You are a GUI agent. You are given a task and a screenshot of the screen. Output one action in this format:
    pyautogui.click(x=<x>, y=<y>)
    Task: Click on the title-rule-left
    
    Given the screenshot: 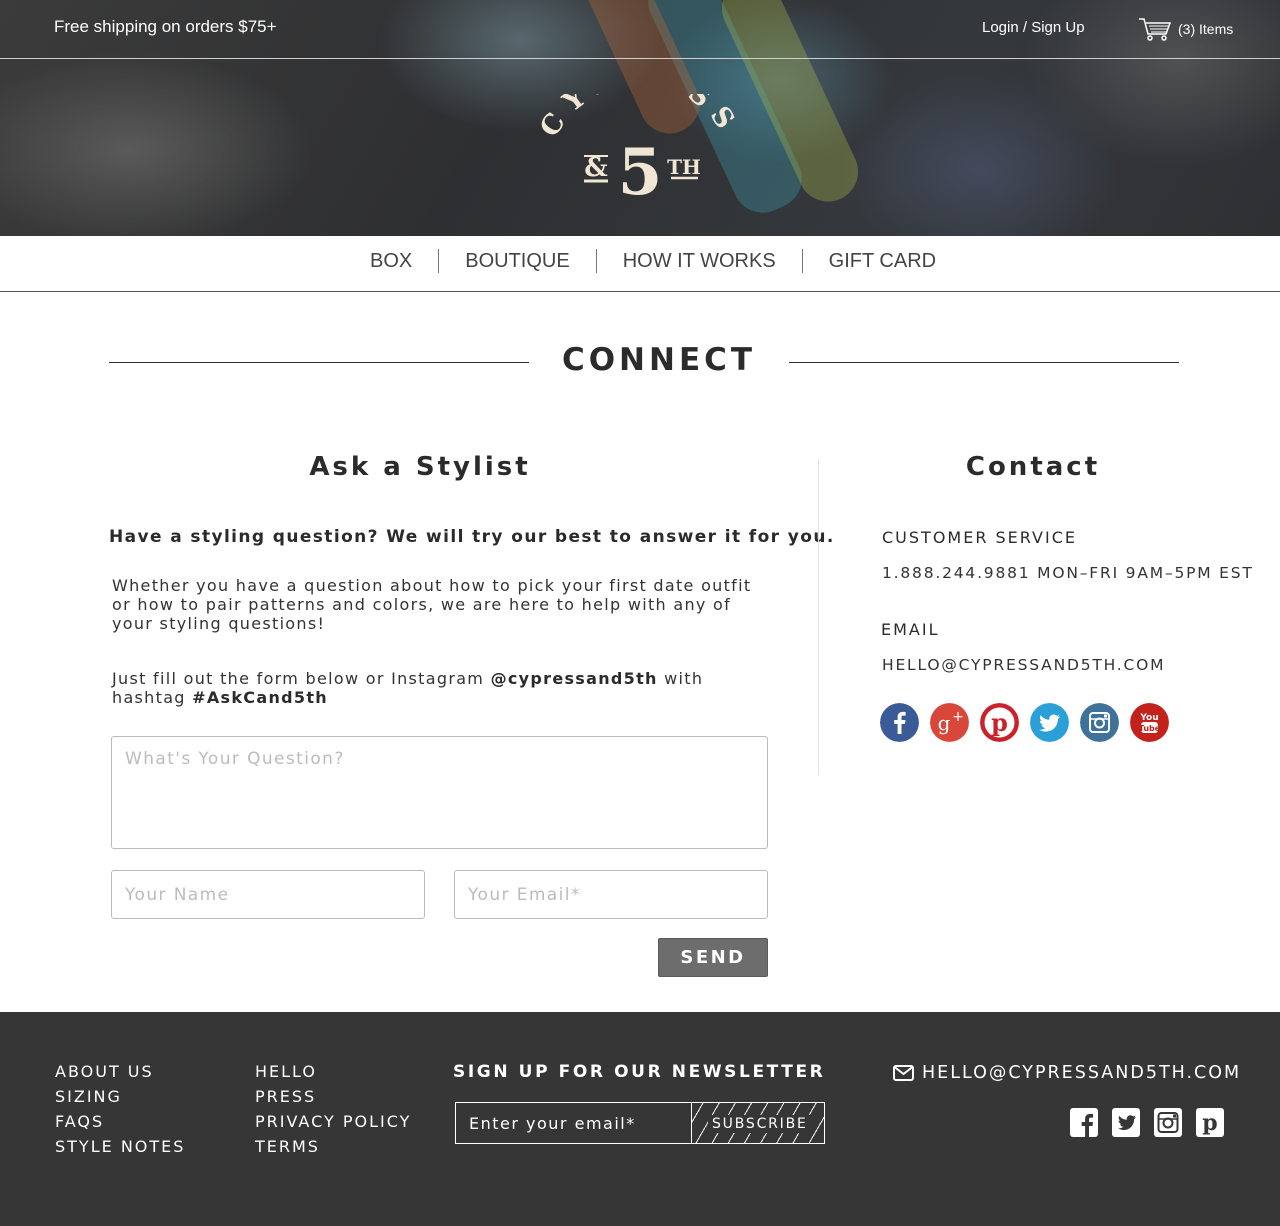 What is the action you would take?
    pyautogui.click(x=319, y=362)
    